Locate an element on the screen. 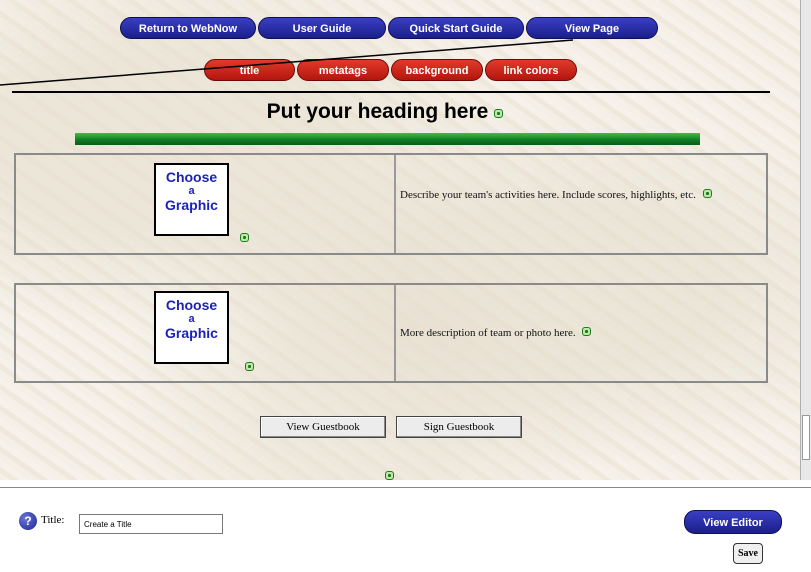 This screenshot has width=811, height=572. quick-start-guide-button: Quick Start Guide is located at coordinates (456, 28).